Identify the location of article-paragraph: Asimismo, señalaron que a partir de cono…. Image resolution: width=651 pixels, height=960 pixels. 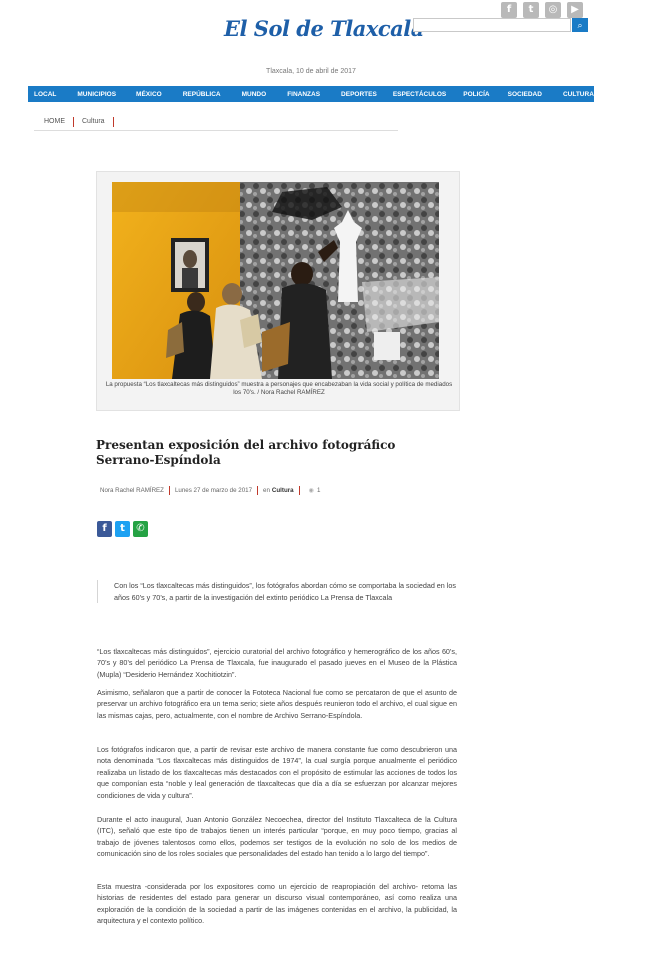
(277, 704).